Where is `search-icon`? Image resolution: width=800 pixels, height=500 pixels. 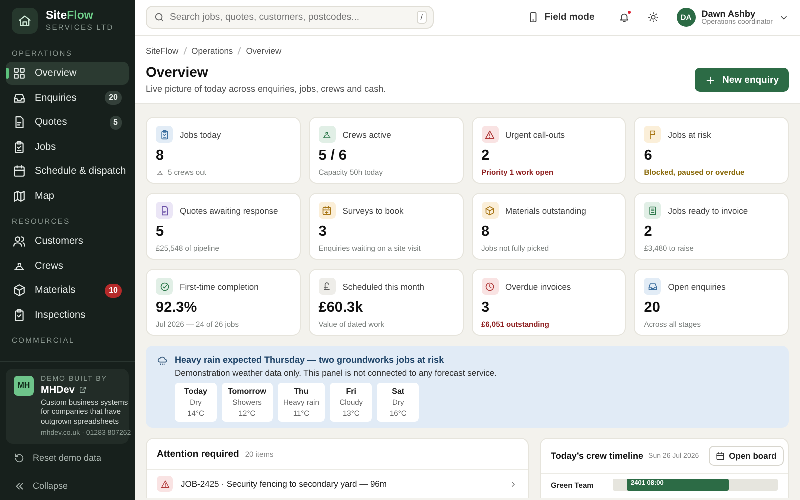 search-icon is located at coordinates (159, 17).